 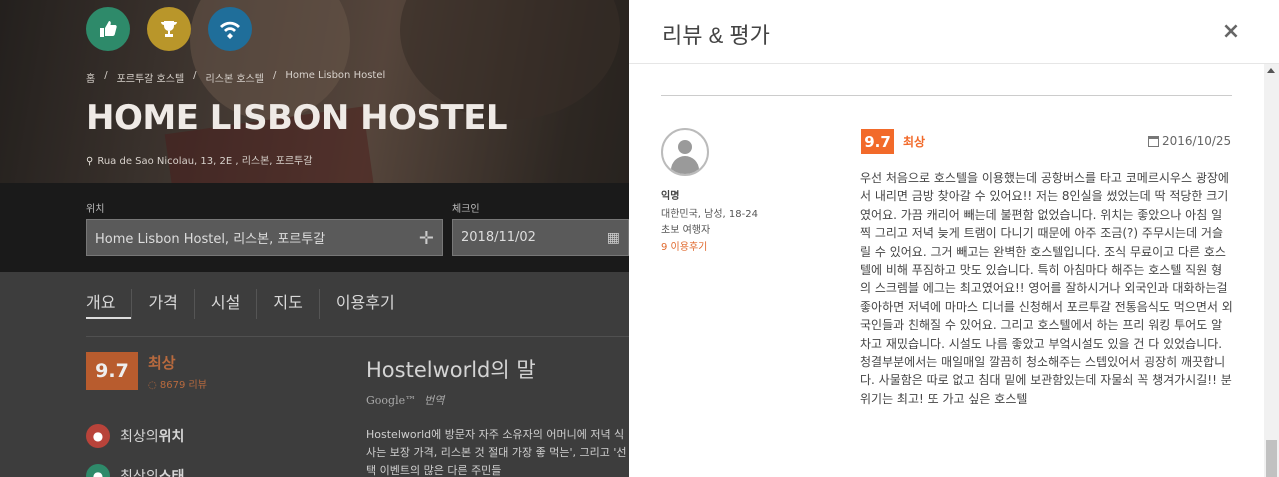 What do you see at coordinates (685, 152) in the screenshot?
I see `avatar` at bounding box center [685, 152].